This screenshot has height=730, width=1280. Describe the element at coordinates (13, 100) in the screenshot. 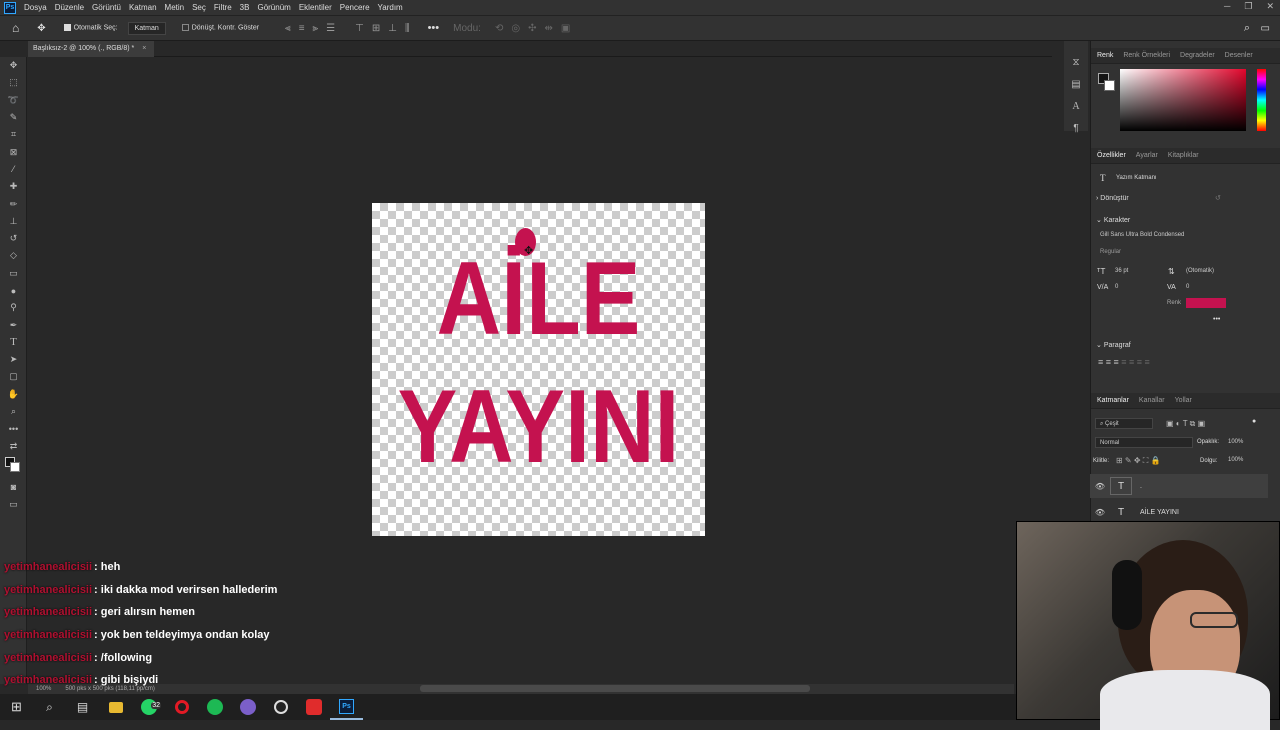

I see `lasso-tool-icon: ➰` at that location.